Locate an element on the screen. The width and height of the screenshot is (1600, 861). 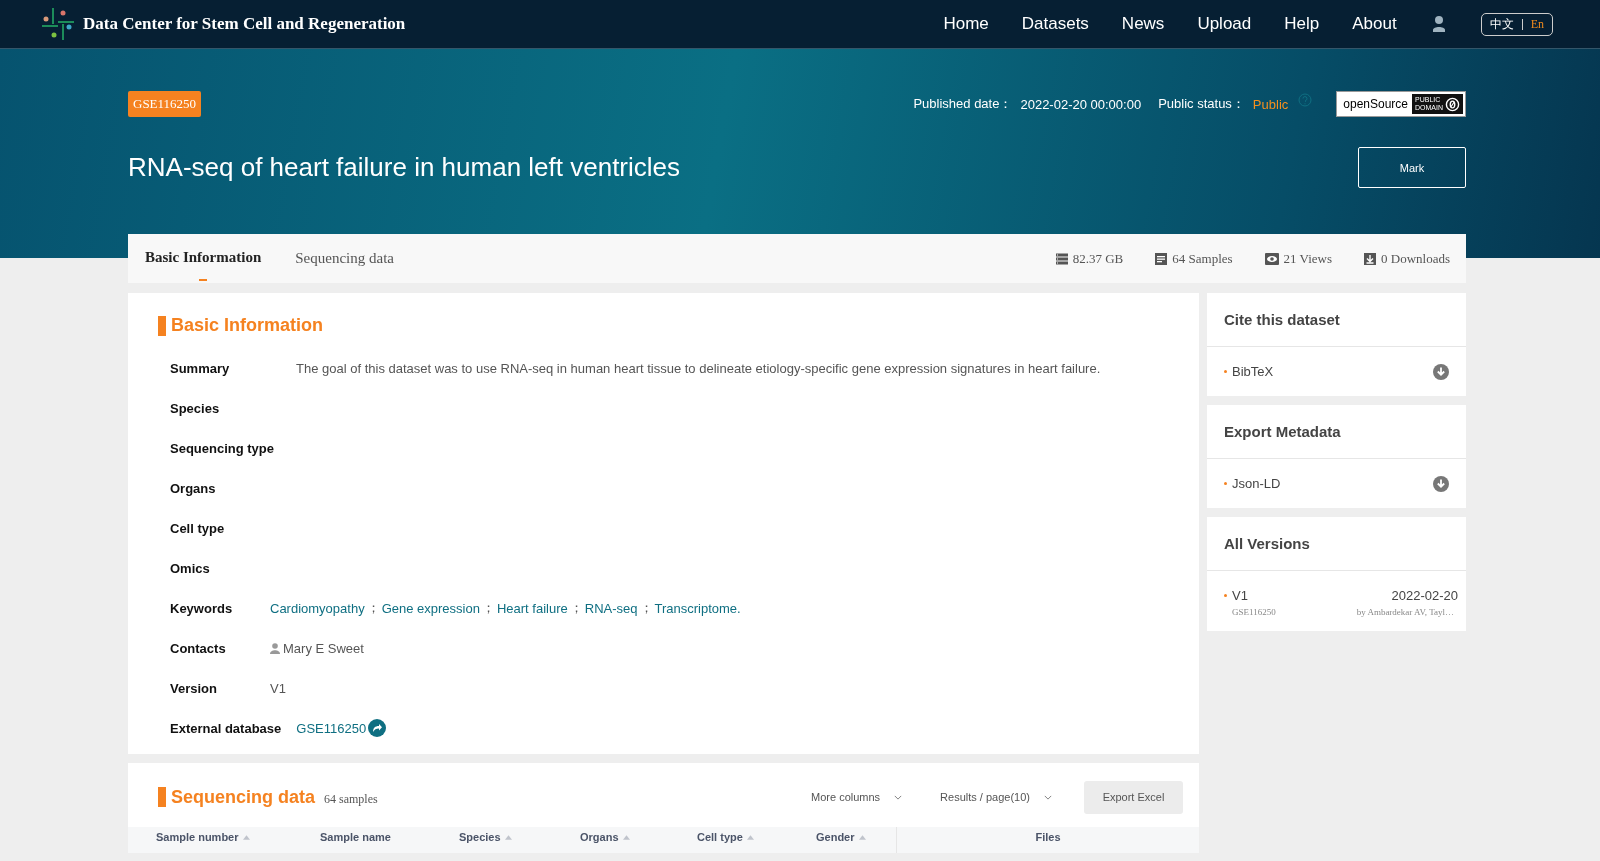
keyword-link: Gene expression is located at coordinates (430, 608).